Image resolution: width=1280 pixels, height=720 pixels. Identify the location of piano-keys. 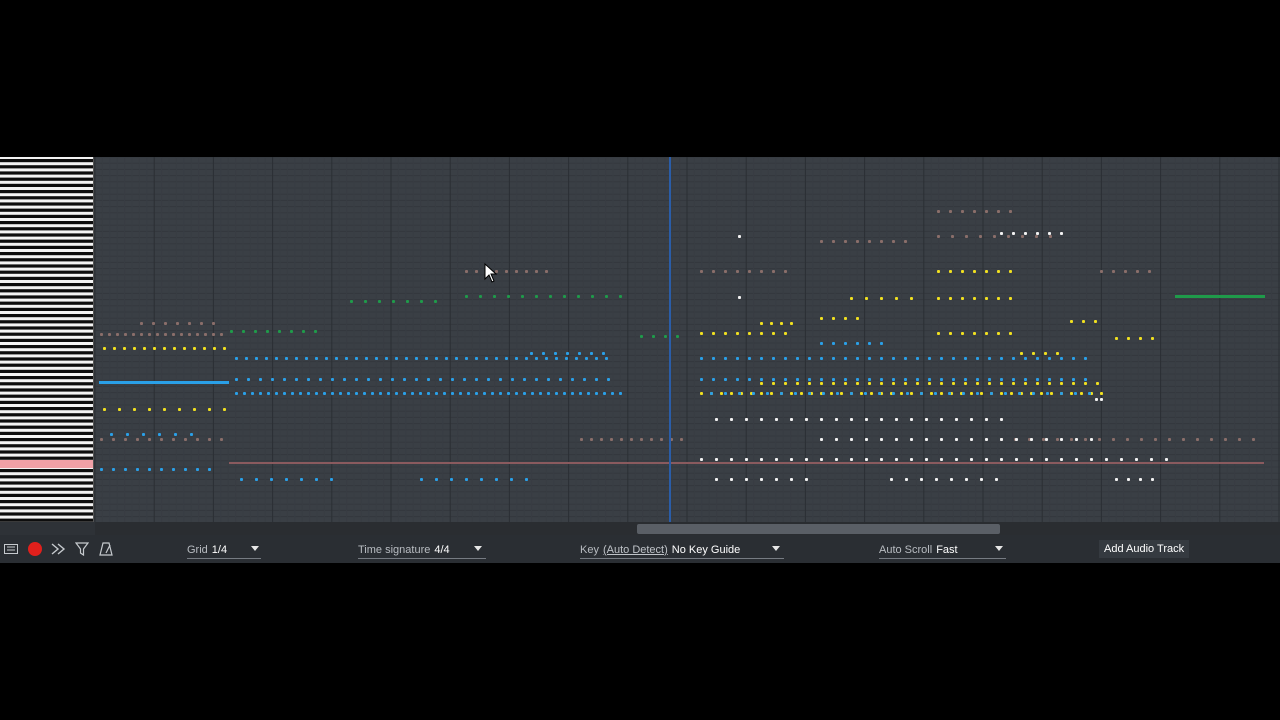
(47, 339).